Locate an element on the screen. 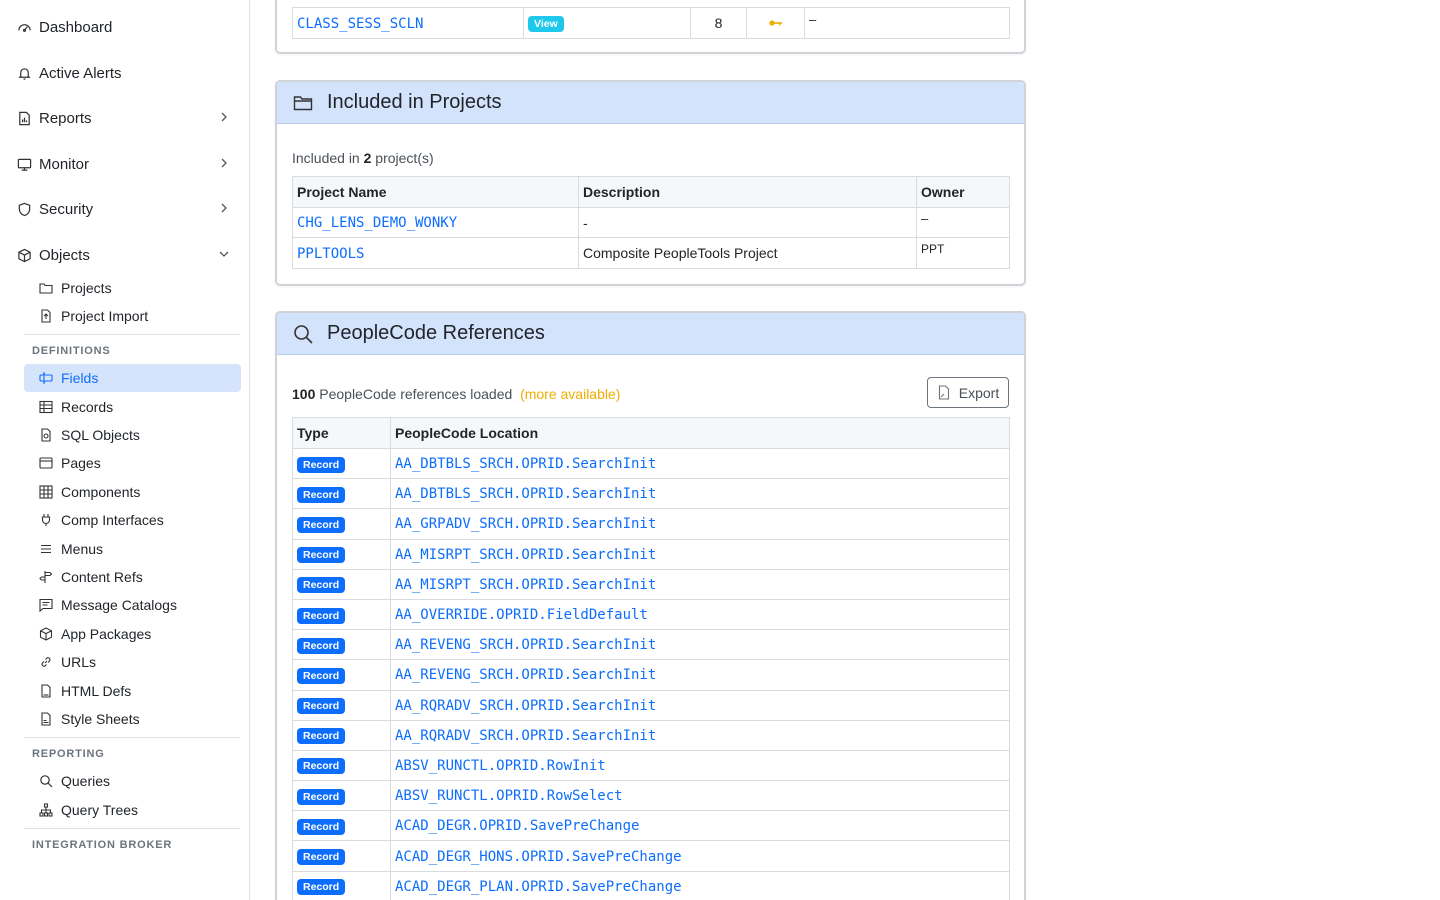 This screenshot has width=1440, height=900. project-name-cell: CHG_LENS_DEMO_WONKY is located at coordinates (435, 222).